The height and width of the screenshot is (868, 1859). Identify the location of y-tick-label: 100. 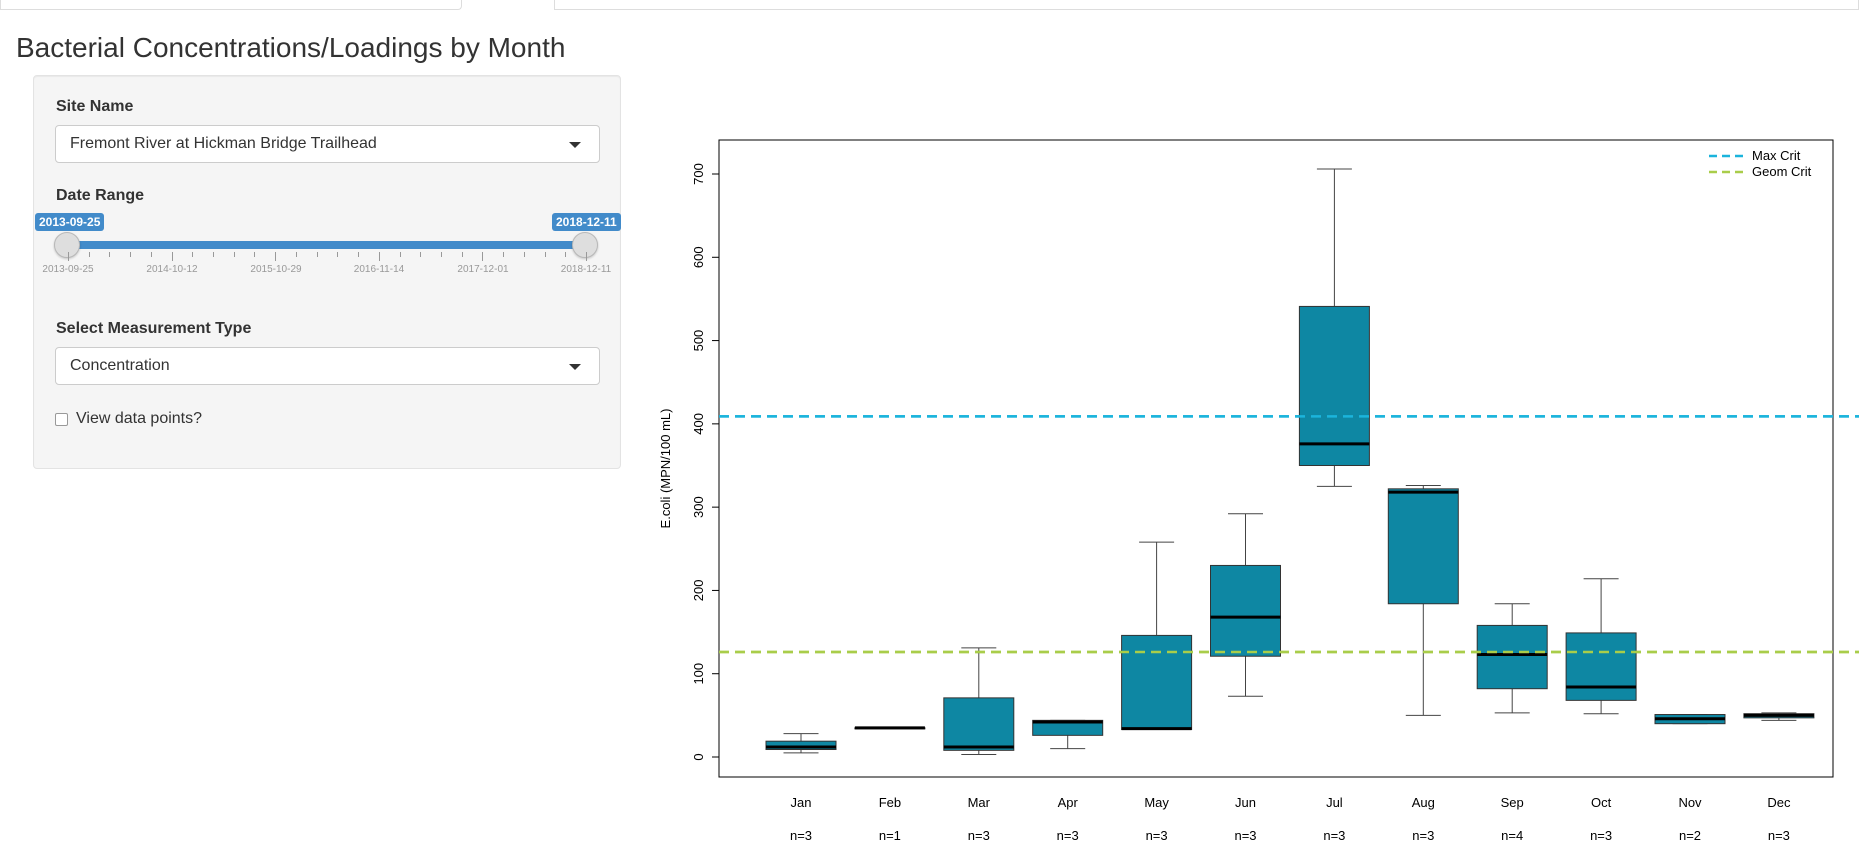
(698, 674).